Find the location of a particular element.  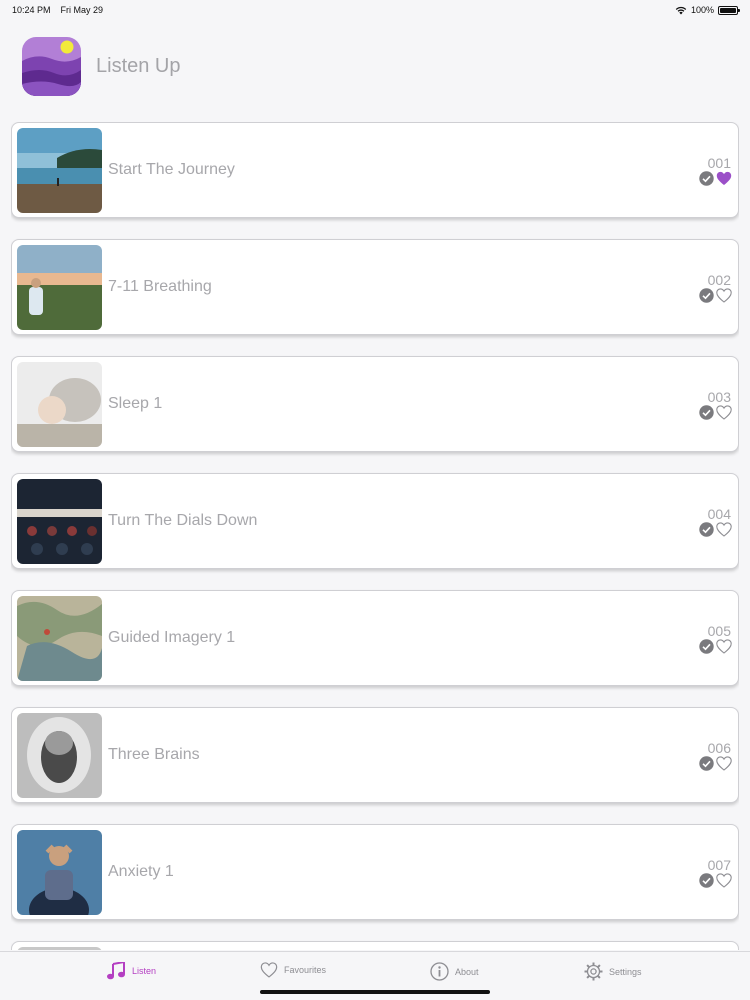

track-number: 002 is located at coordinates (719, 280).